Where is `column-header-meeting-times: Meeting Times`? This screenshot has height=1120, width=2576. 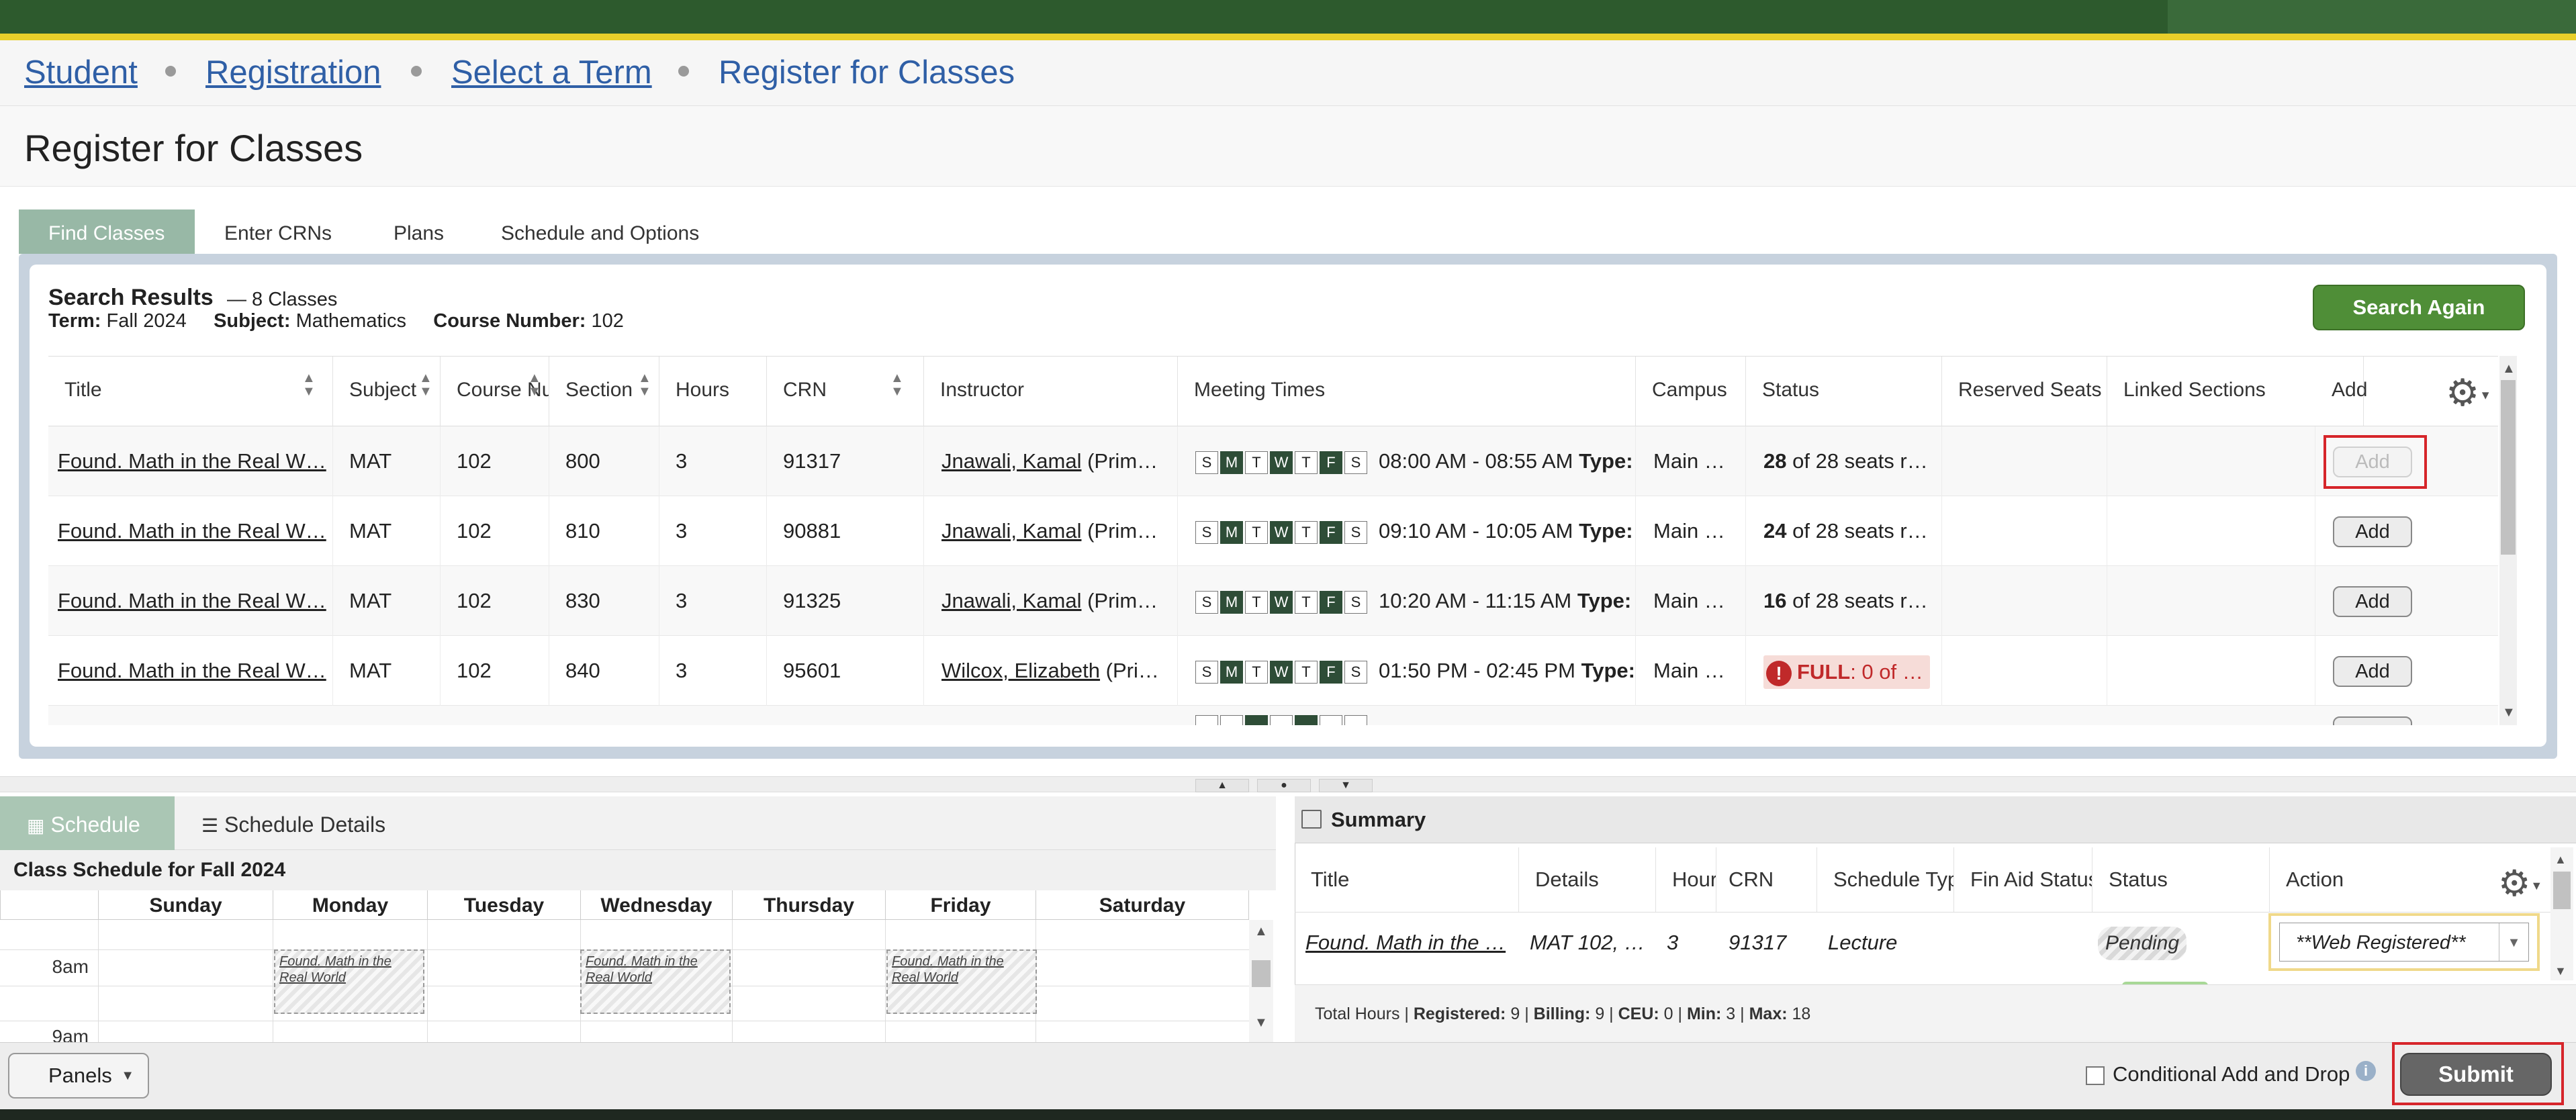 column-header-meeting-times: Meeting Times is located at coordinates (1407, 391).